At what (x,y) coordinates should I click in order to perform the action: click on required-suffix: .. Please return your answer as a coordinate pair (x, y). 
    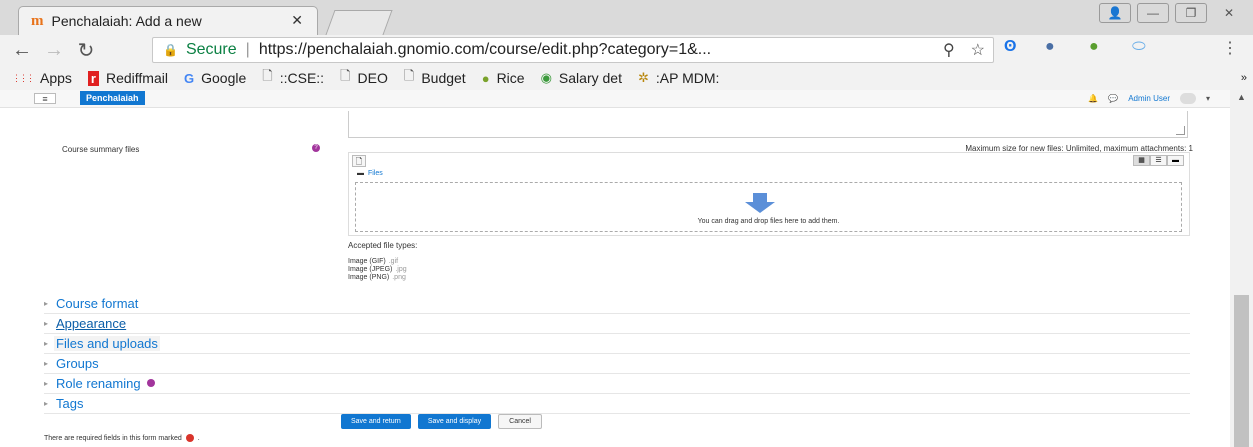
    Looking at the image, I should click on (198, 438).